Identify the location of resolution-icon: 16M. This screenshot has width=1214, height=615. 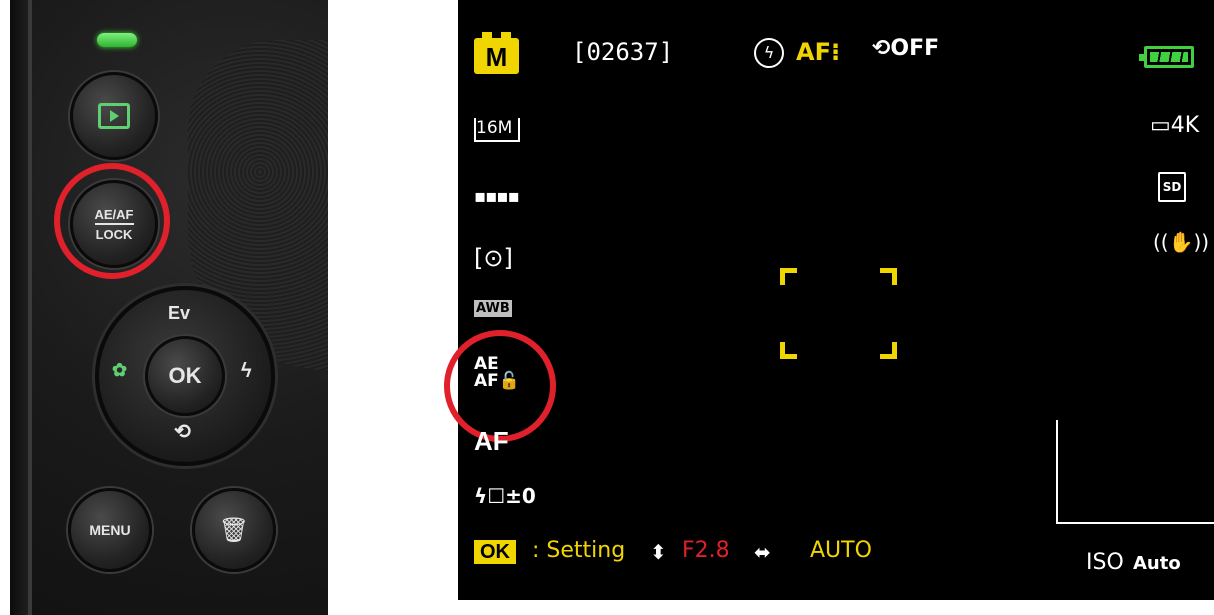
(497, 130).